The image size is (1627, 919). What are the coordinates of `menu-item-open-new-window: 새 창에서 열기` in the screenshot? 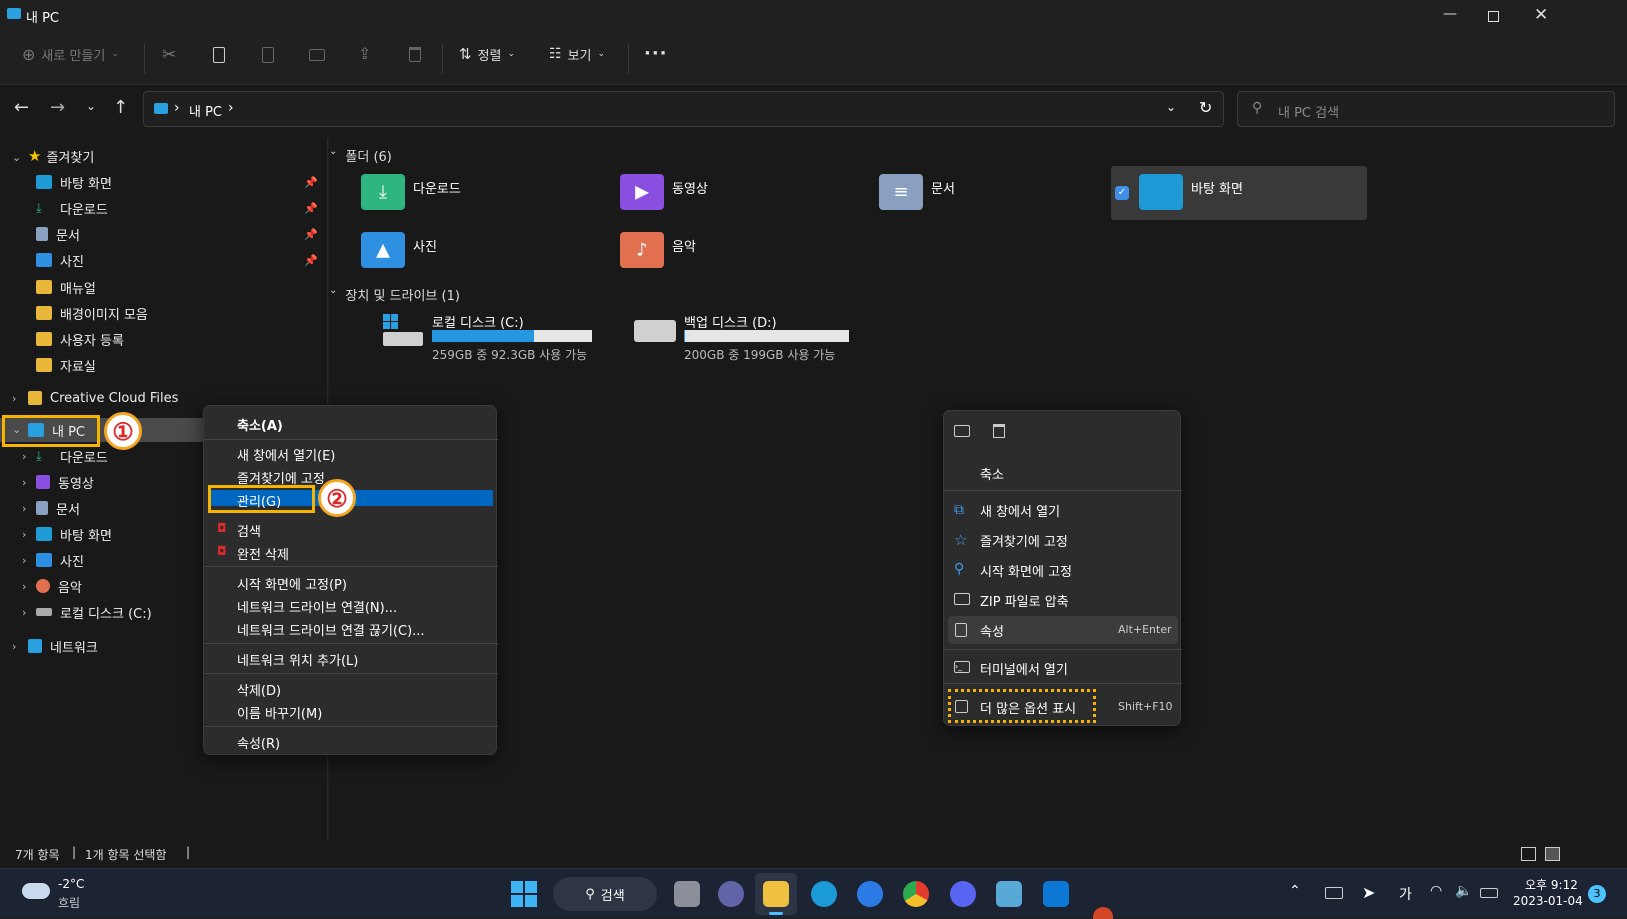 It's located at (1020, 510).